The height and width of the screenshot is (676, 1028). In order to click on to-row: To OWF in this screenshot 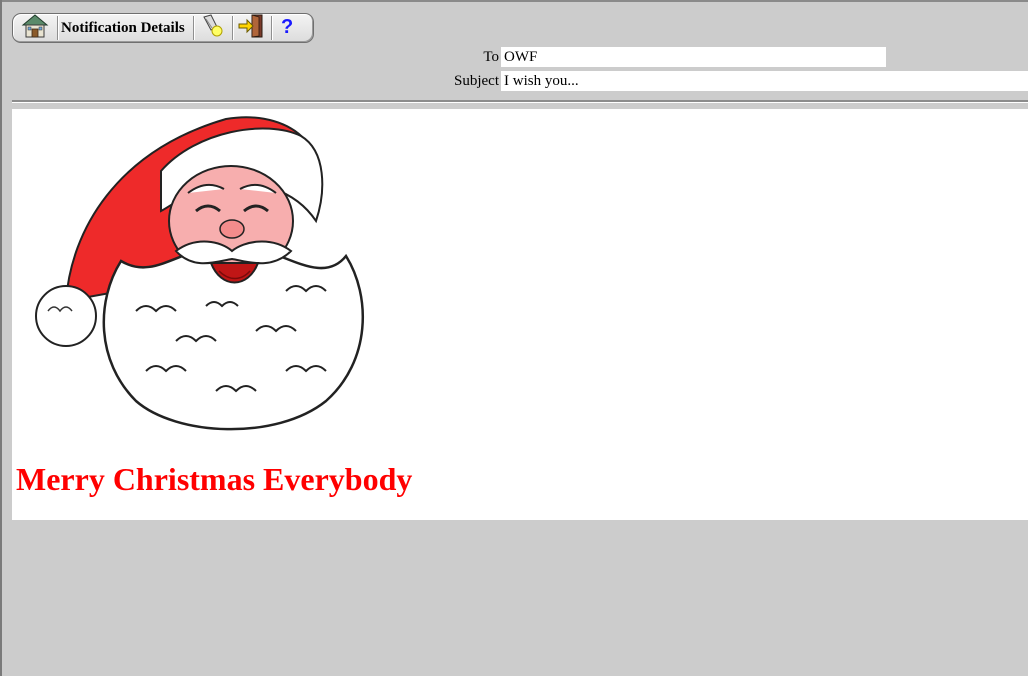, I will do `click(652, 57)`.